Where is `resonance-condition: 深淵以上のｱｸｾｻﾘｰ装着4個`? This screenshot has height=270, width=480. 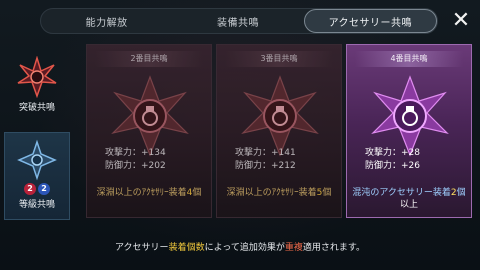 resonance-condition: 深淵以上のｱｸｾｻﾘｰ装着4個 is located at coordinates (149, 193).